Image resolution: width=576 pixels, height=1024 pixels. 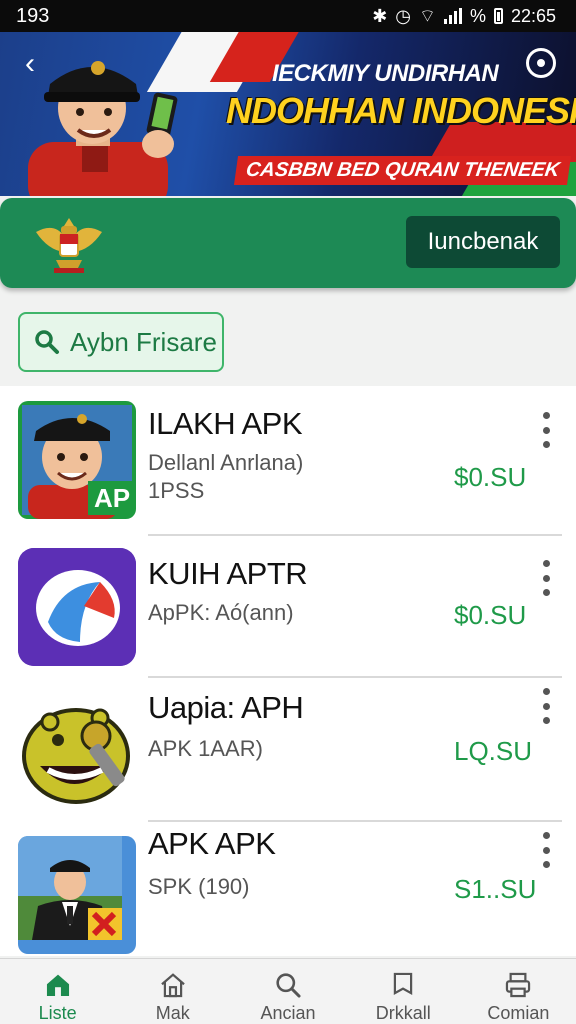 What do you see at coordinates (464, 16) in the screenshot?
I see `status-icons: ✱ ◷ ⌔ % 22:65` at bounding box center [464, 16].